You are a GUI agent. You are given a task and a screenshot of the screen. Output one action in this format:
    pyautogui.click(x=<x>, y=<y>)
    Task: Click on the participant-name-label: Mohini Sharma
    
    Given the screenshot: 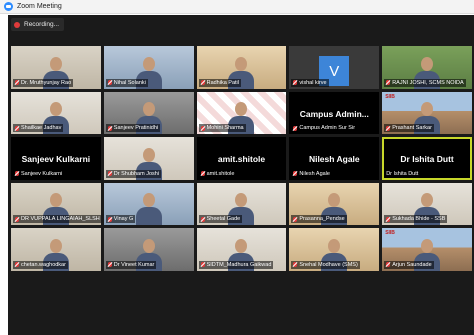 What is the action you would take?
    pyautogui.click(x=222, y=128)
    